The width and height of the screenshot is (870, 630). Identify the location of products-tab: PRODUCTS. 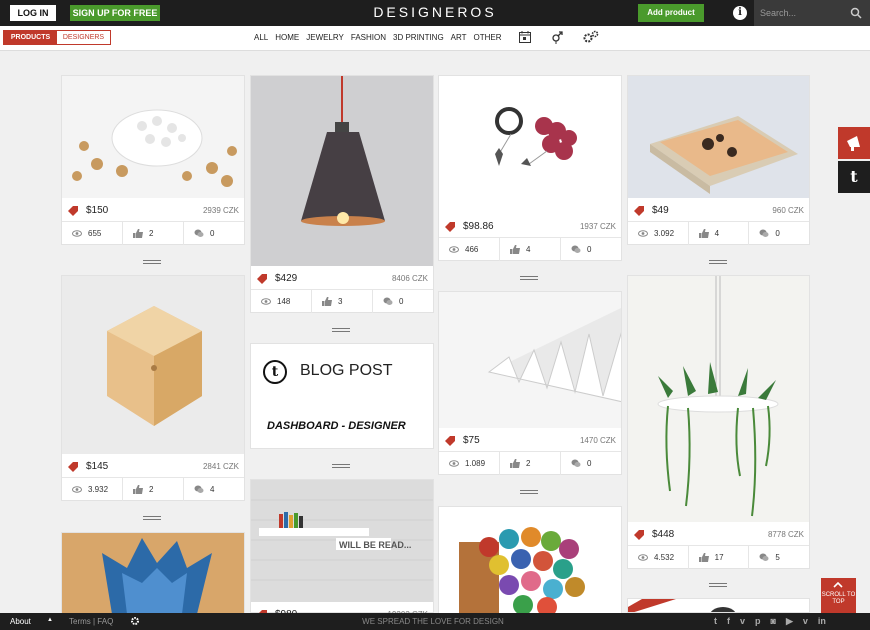
(30, 37).